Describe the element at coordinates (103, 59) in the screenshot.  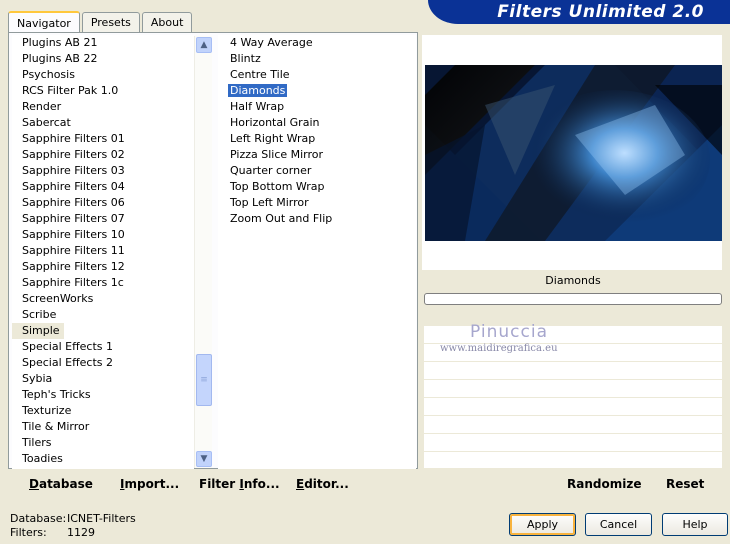
I see `category-item: Plugins AB 22` at that location.